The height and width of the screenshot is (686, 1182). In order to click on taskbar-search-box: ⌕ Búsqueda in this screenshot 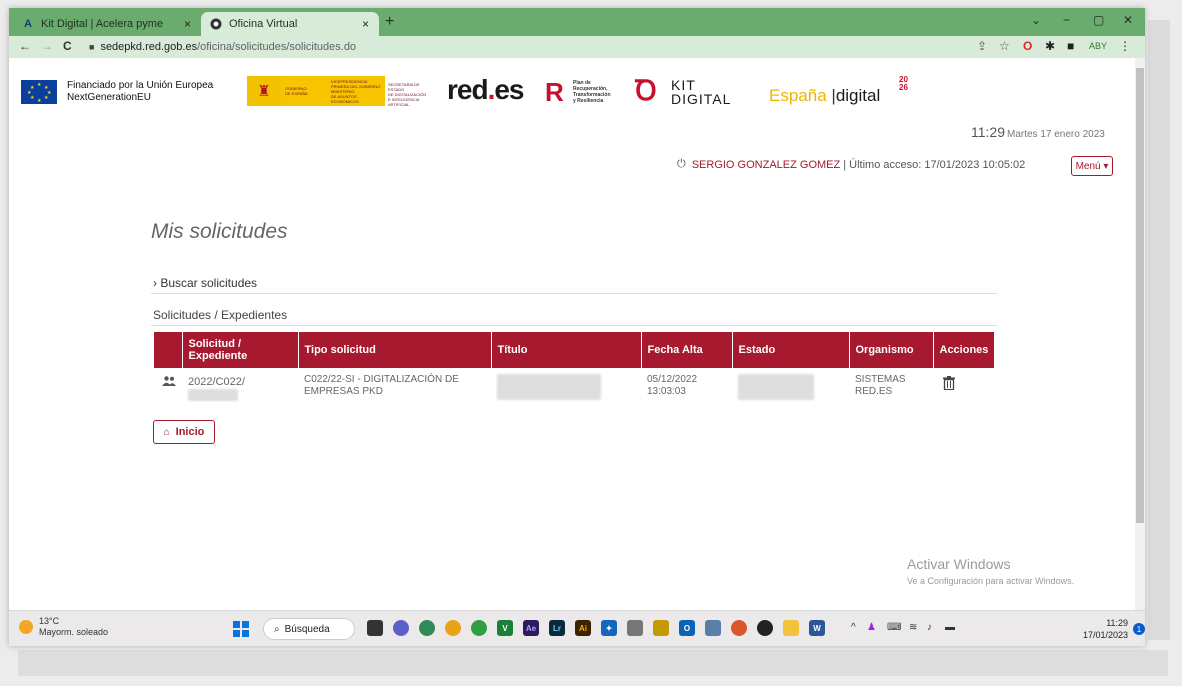, I will do `click(309, 629)`.